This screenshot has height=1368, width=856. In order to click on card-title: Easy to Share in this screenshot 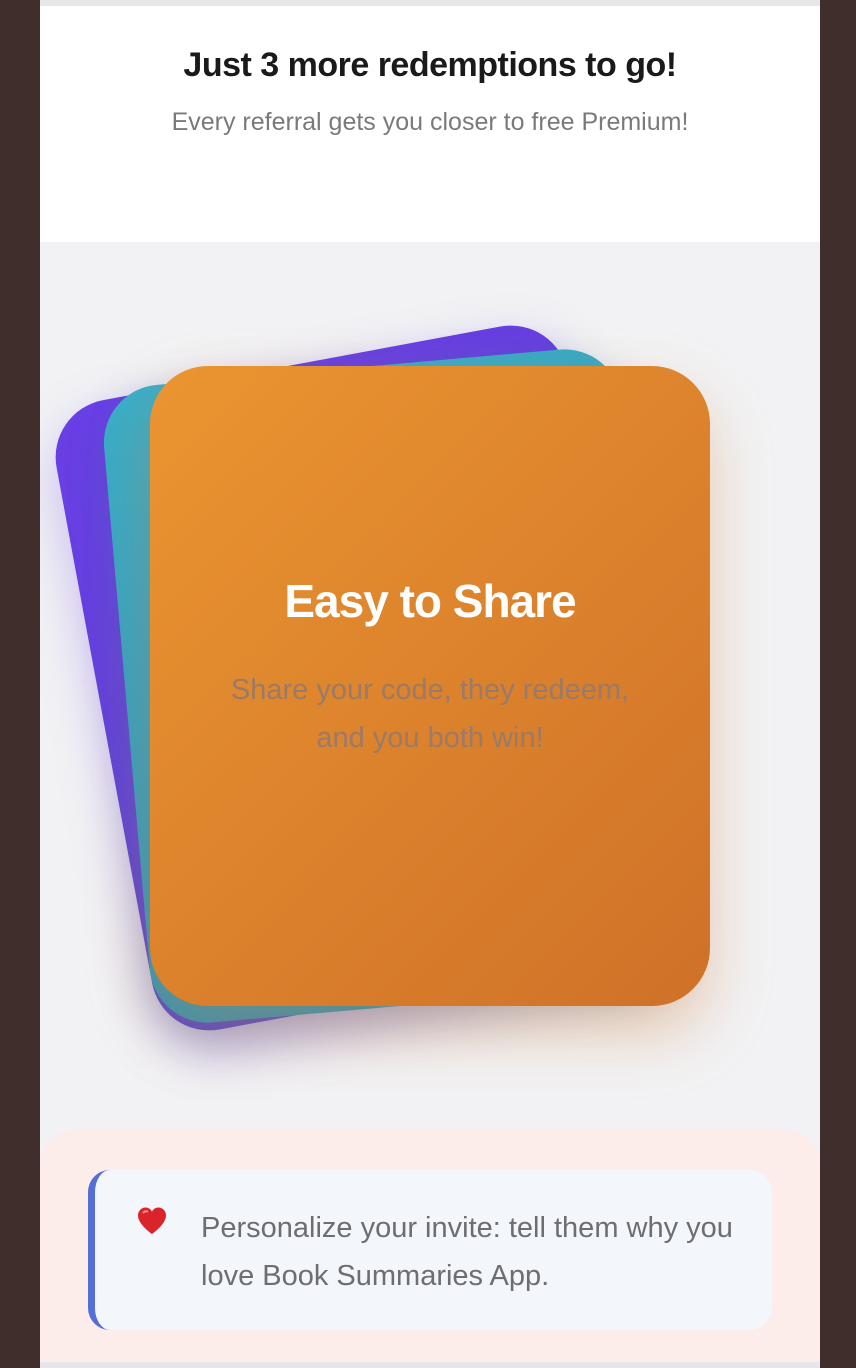, I will do `click(430, 601)`.